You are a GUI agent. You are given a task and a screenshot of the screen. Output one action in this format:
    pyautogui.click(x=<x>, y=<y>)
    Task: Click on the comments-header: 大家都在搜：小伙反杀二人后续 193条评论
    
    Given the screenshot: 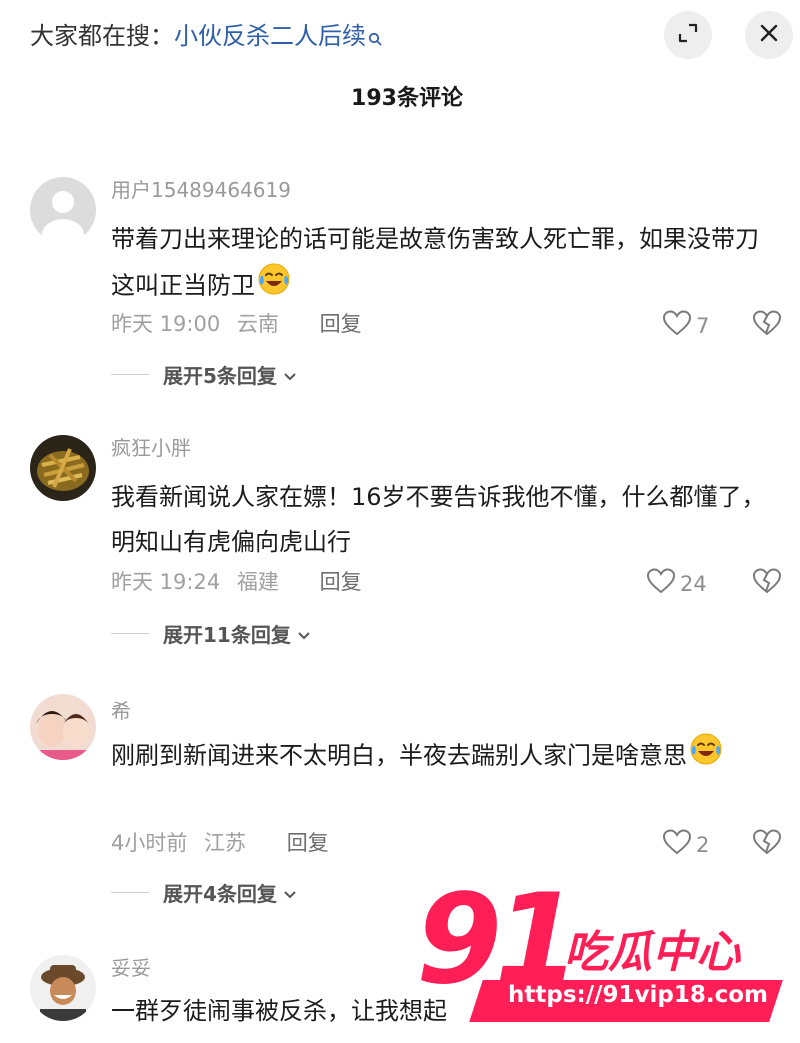 What is the action you would take?
    pyautogui.click(x=400, y=65)
    